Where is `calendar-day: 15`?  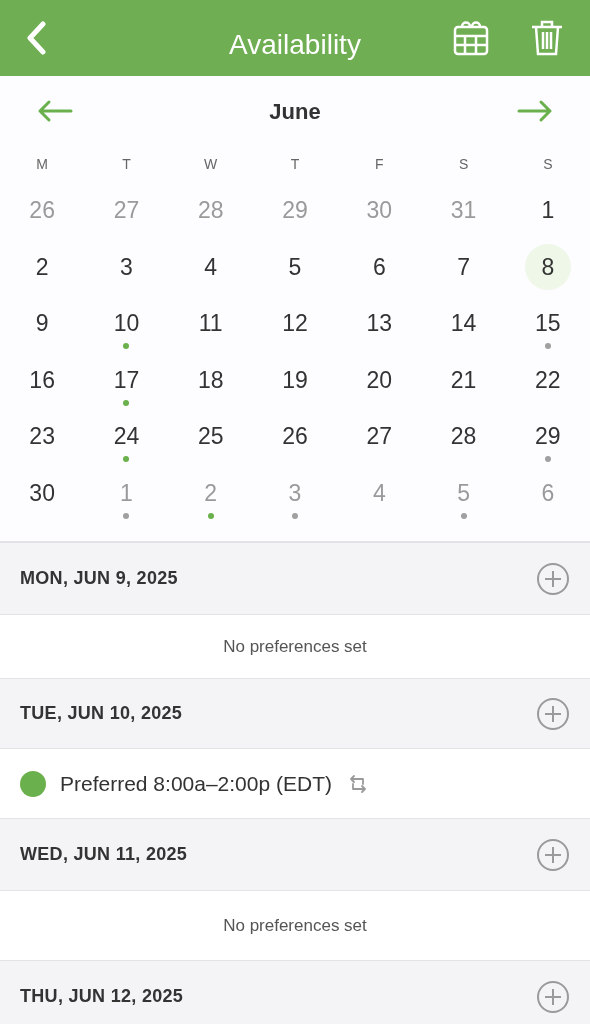
calendar-day: 15 is located at coordinates (547, 323).